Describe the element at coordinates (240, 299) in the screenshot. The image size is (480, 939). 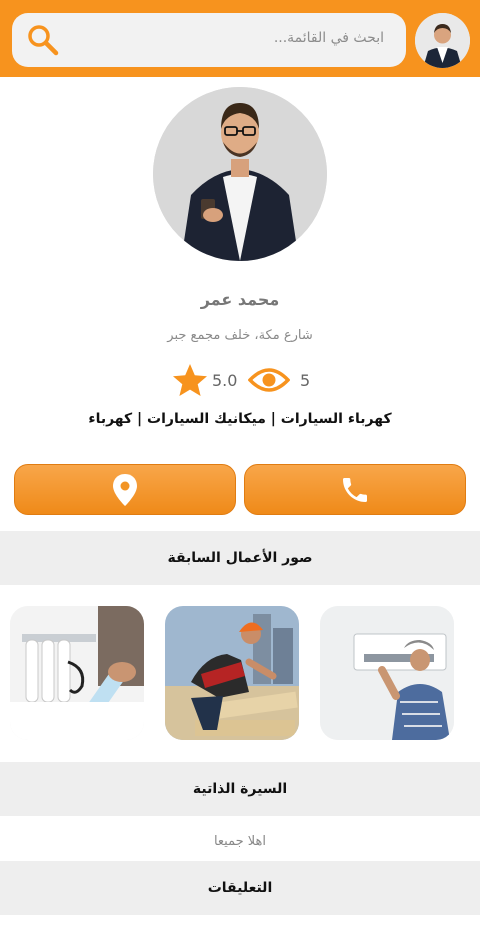
I see `profile-name: محمد عمر` at that location.